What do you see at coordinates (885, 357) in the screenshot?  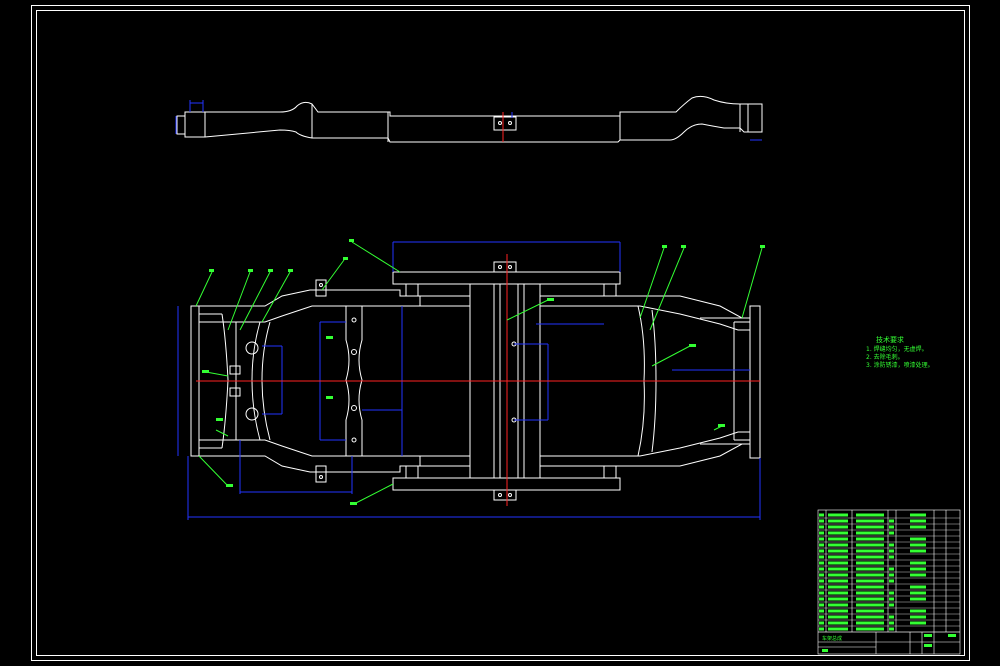 I see `technical-requirement-2: 2. 去除毛刺。` at bounding box center [885, 357].